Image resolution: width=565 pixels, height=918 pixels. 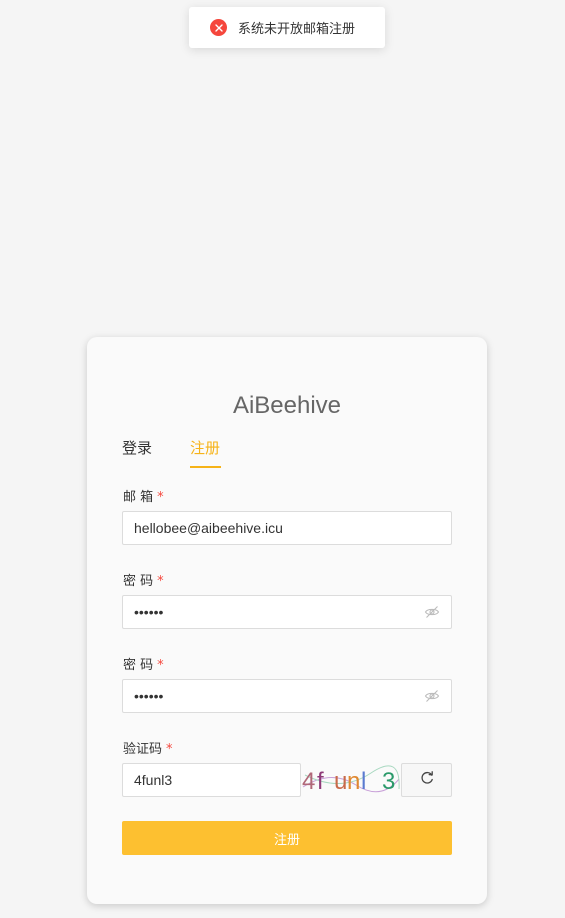 What do you see at coordinates (218, 27) in the screenshot?
I see `error-circle-icon` at bounding box center [218, 27].